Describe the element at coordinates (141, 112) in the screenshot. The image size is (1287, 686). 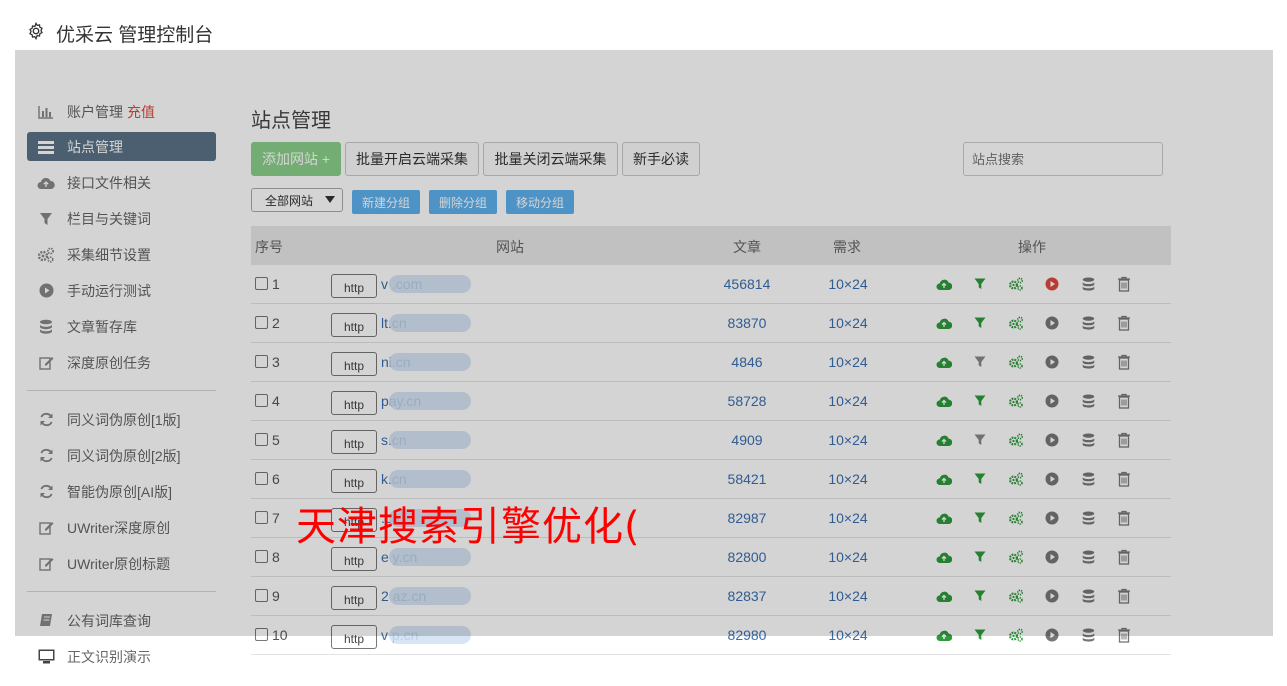
I see `recharge-link: 充值` at that location.